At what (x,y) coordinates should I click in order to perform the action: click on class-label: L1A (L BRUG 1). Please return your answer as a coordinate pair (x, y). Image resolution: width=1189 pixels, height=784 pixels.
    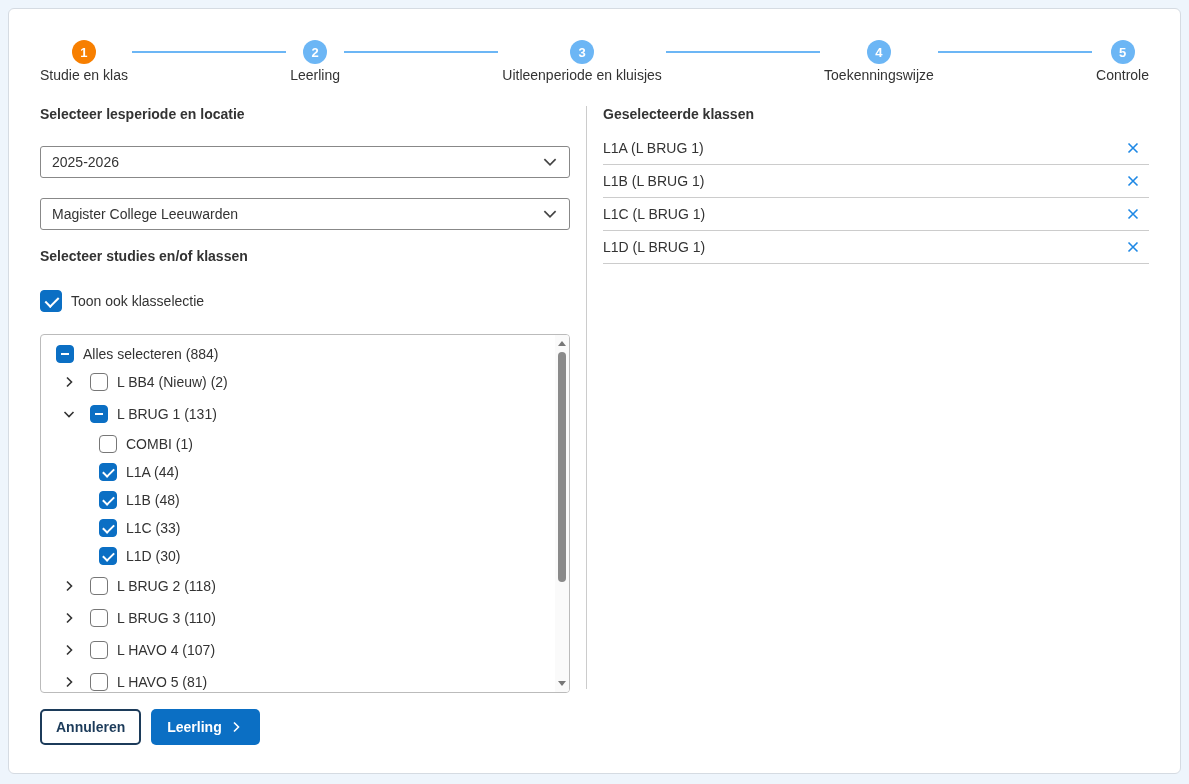
    Looking at the image, I should click on (653, 148).